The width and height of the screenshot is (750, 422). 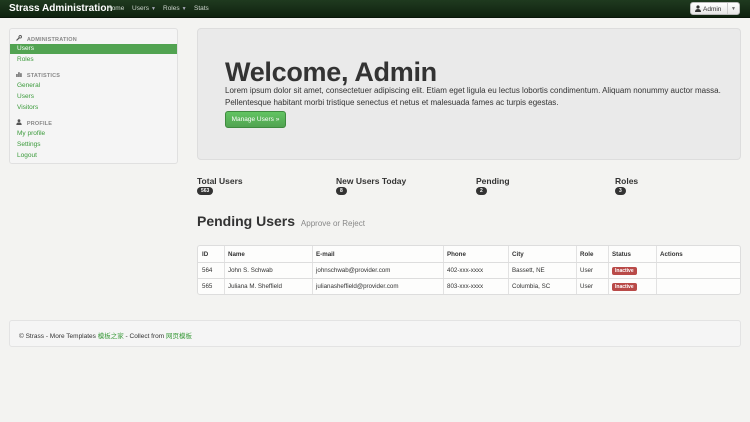 I want to click on pending-title: Pending Users, so click(x=246, y=221).